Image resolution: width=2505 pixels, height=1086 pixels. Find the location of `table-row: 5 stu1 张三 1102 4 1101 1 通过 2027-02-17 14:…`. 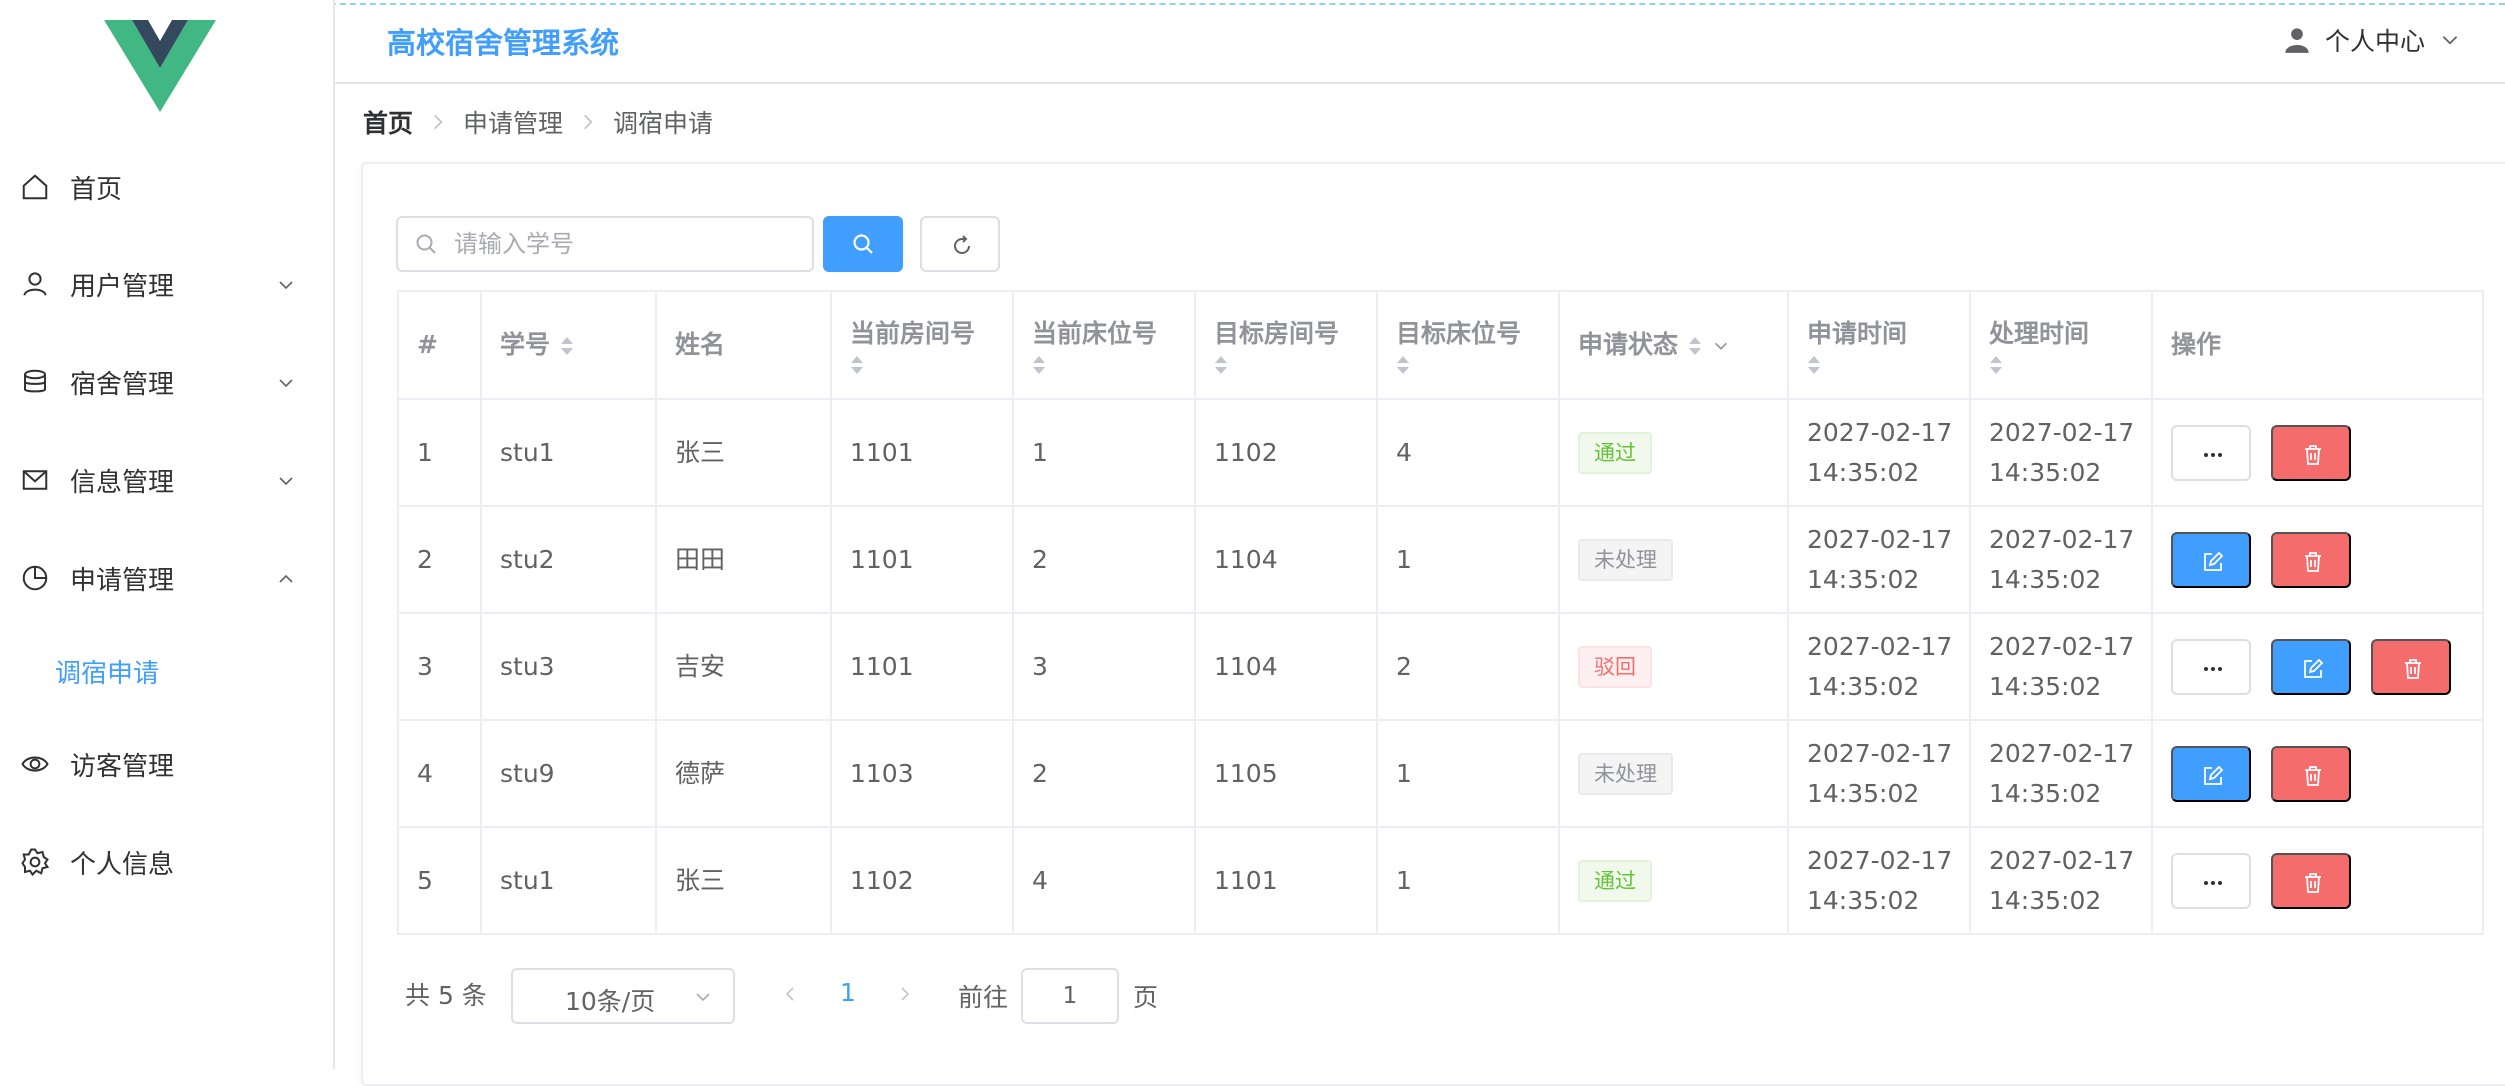

table-row: 5 stu1 张三 1102 4 1101 1 通过 2027-02-17 14:… is located at coordinates (1440, 880).